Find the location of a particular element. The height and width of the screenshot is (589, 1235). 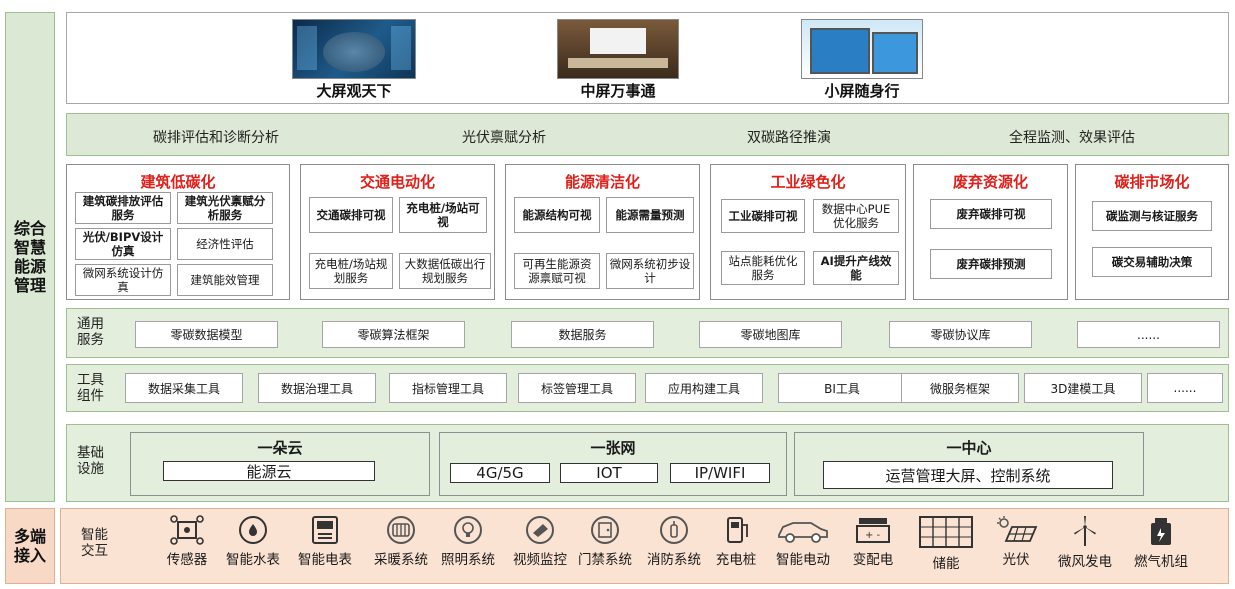

access-control-icon is located at coordinates (605, 530).